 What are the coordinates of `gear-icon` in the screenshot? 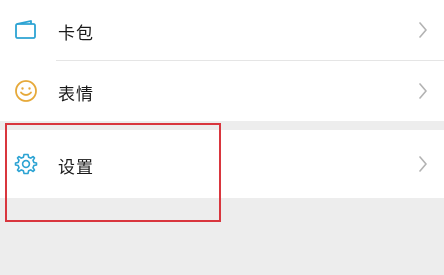 It's located at (26, 164).